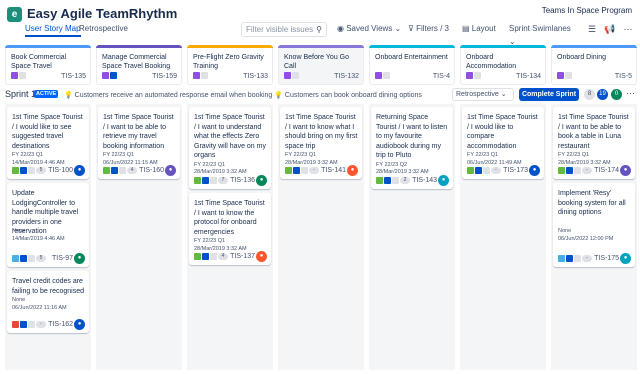 Image resolution: width=640 pixels, height=374 pixels. What do you see at coordinates (515, 170) in the screenshot?
I see `issue-key: TIS-173` at bounding box center [515, 170].